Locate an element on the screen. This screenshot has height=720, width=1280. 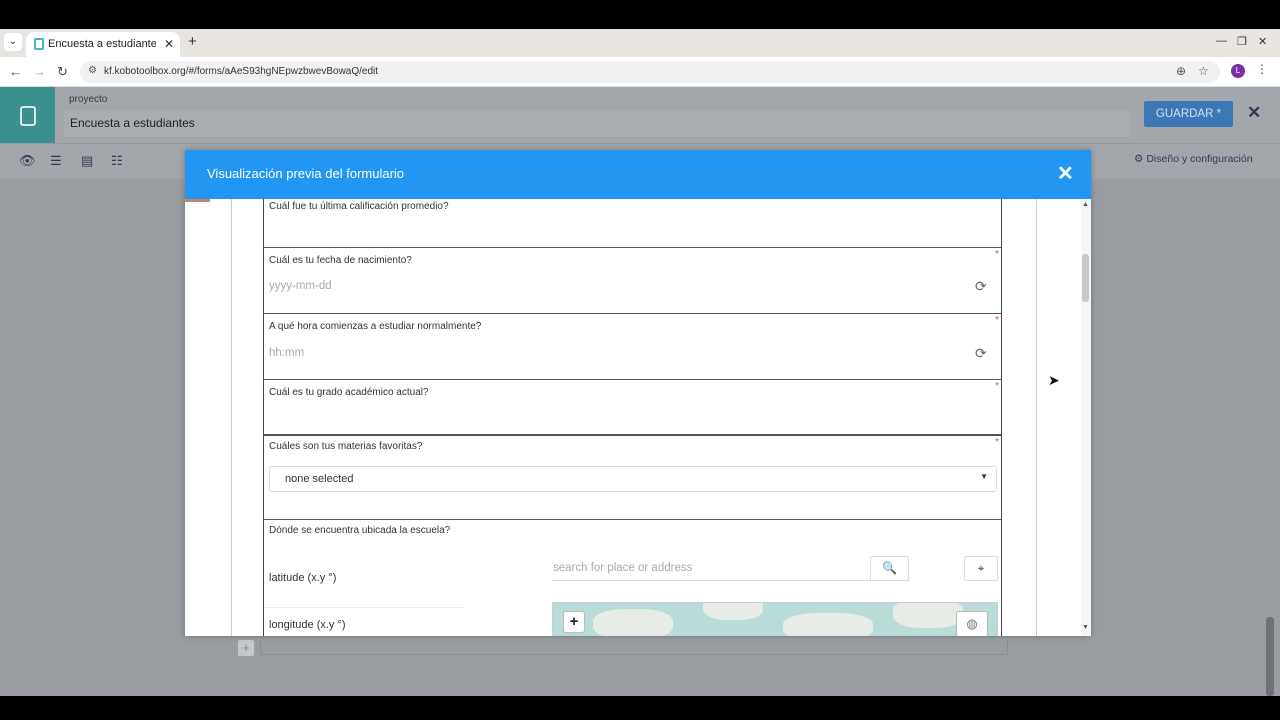
question-label: Dónde se encuentra ubicada la escuela? is located at coordinates (360, 530).